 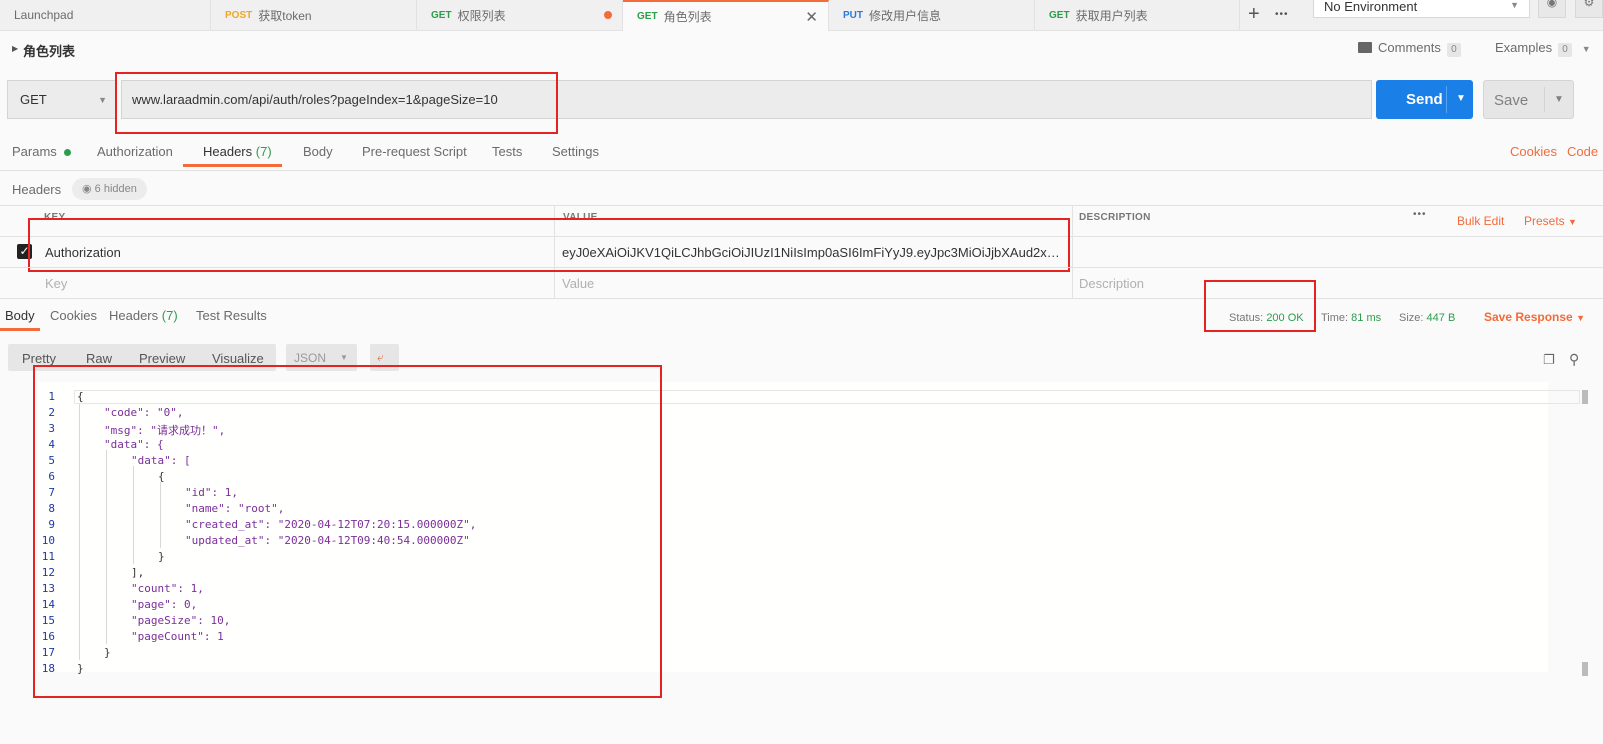 I want to click on params-label: Params, so click(x=34, y=151).